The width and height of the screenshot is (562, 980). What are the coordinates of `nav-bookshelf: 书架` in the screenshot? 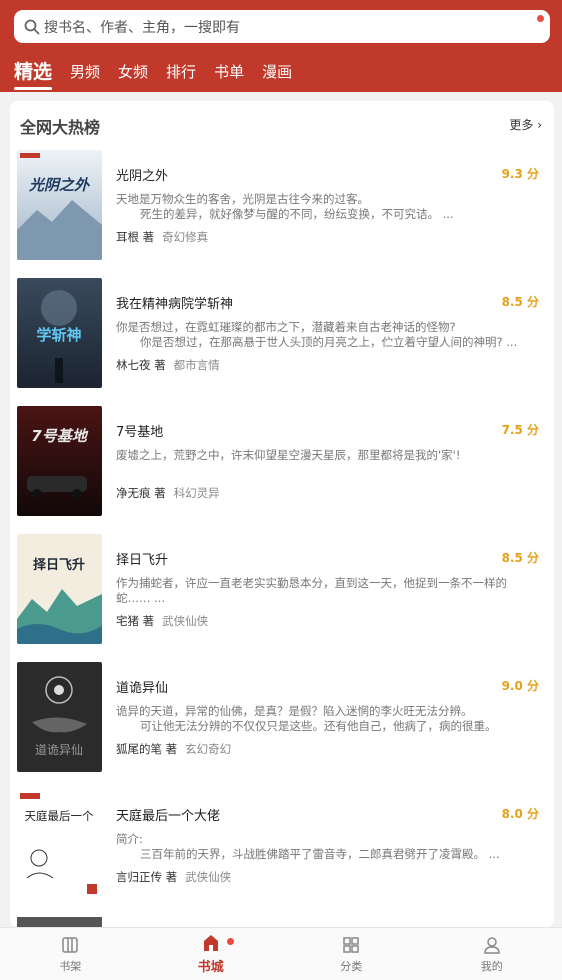 It's located at (70, 954).